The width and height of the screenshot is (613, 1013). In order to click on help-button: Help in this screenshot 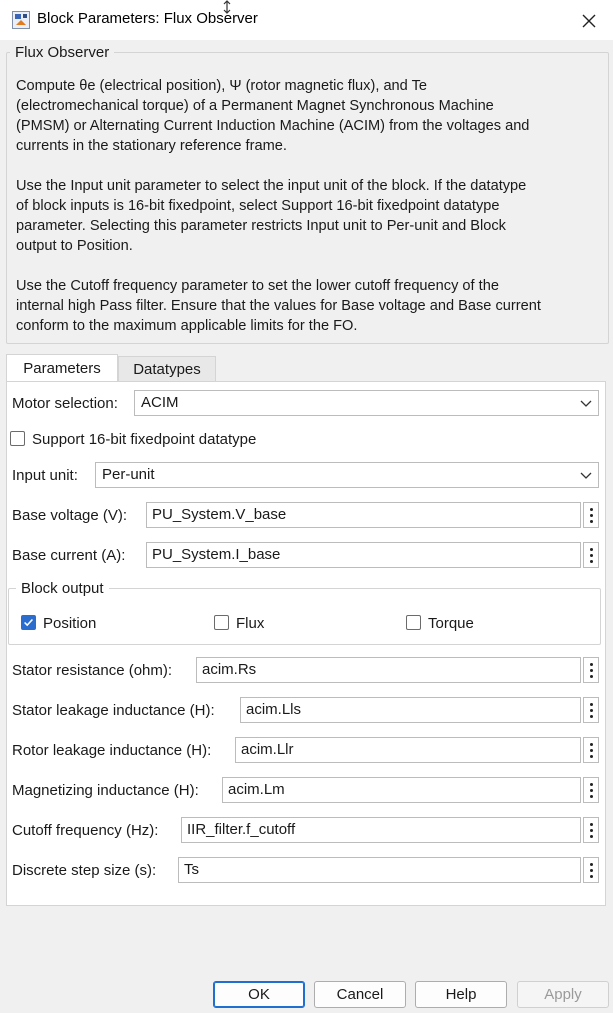, I will do `click(461, 994)`.